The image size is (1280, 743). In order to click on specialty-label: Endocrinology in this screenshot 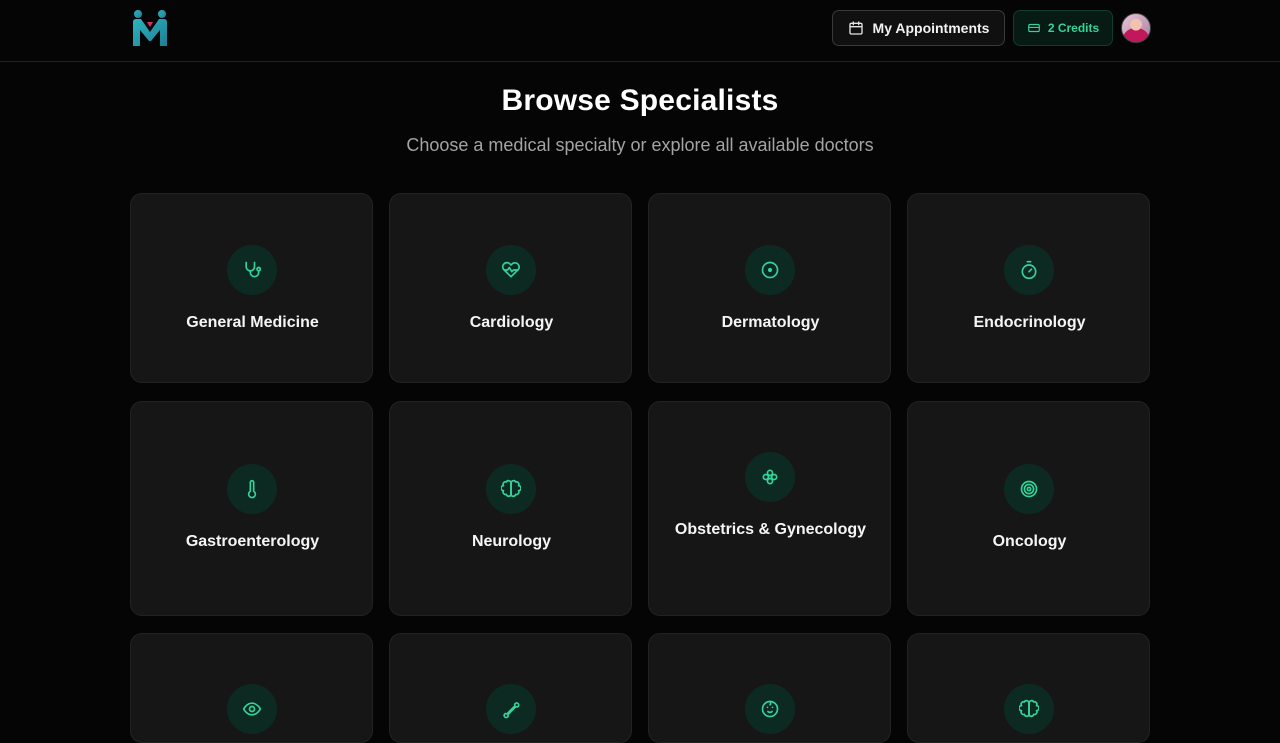, I will do `click(1029, 322)`.